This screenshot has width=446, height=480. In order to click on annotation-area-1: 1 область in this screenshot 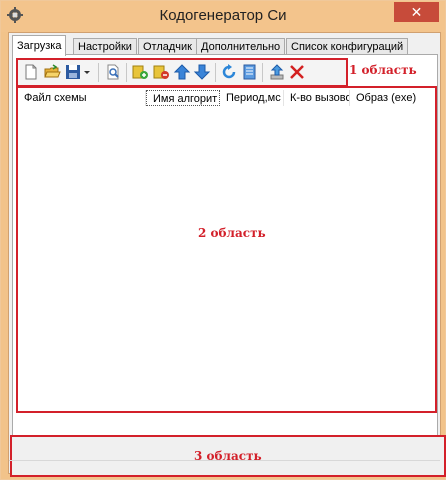, I will do `click(383, 70)`.